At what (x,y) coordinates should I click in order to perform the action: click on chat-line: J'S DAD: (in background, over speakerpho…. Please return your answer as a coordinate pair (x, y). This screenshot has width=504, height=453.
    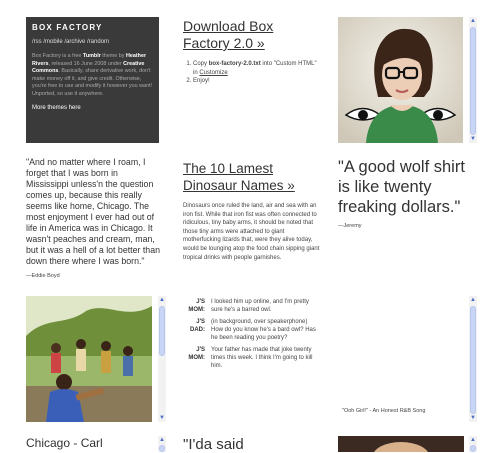
    Looking at the image, I should click on (253, 330).